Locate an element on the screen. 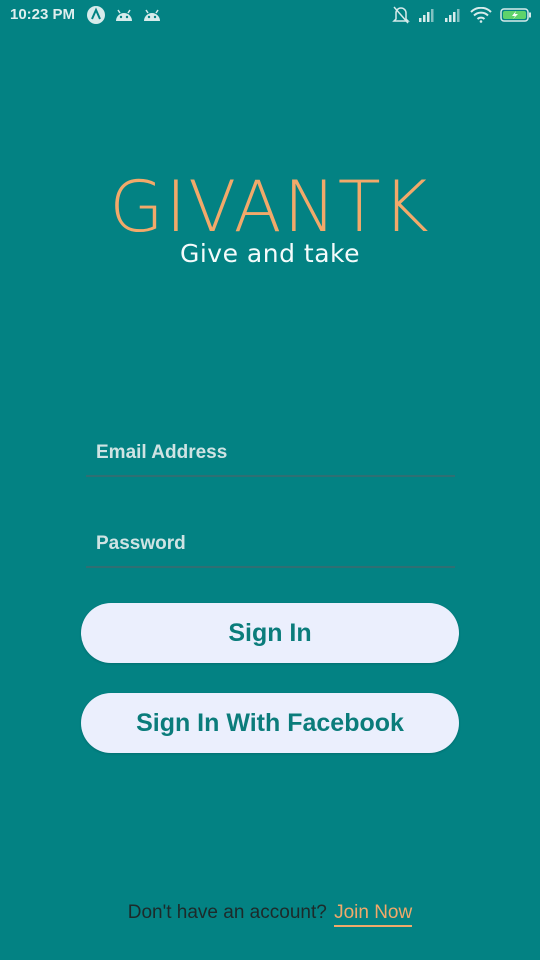 Image resolution: width=540 pixels, height=960 pixels. status-bar: 10:23 PM is located at coordinates (270, 16).